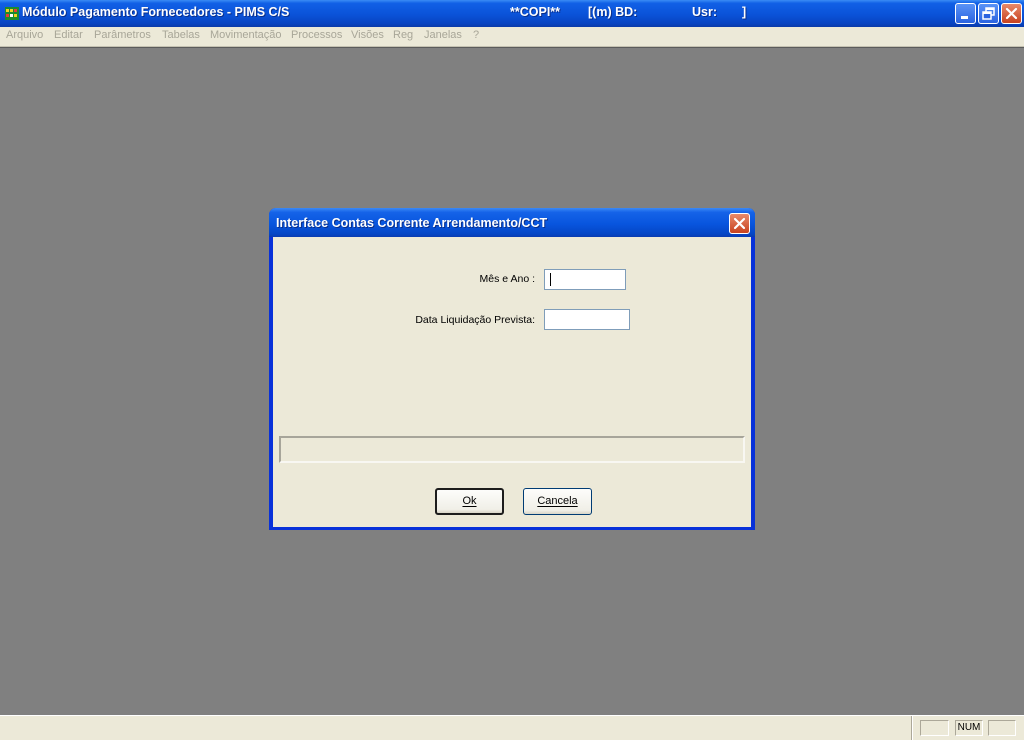 The height and width of the screenshot is (740, 1024). Describe the element at coordinates (934, 728) in the screenshot. I see `status-panel-caps` at that location.